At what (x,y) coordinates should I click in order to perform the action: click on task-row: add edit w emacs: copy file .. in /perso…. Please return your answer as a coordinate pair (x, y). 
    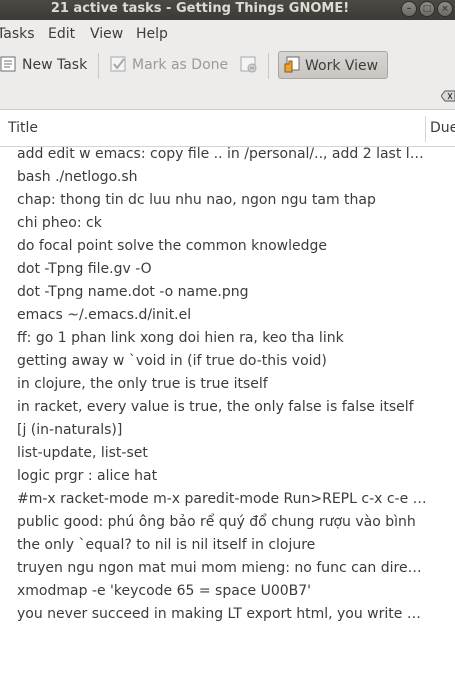
    Looking at the image, I should click on (222, 155).